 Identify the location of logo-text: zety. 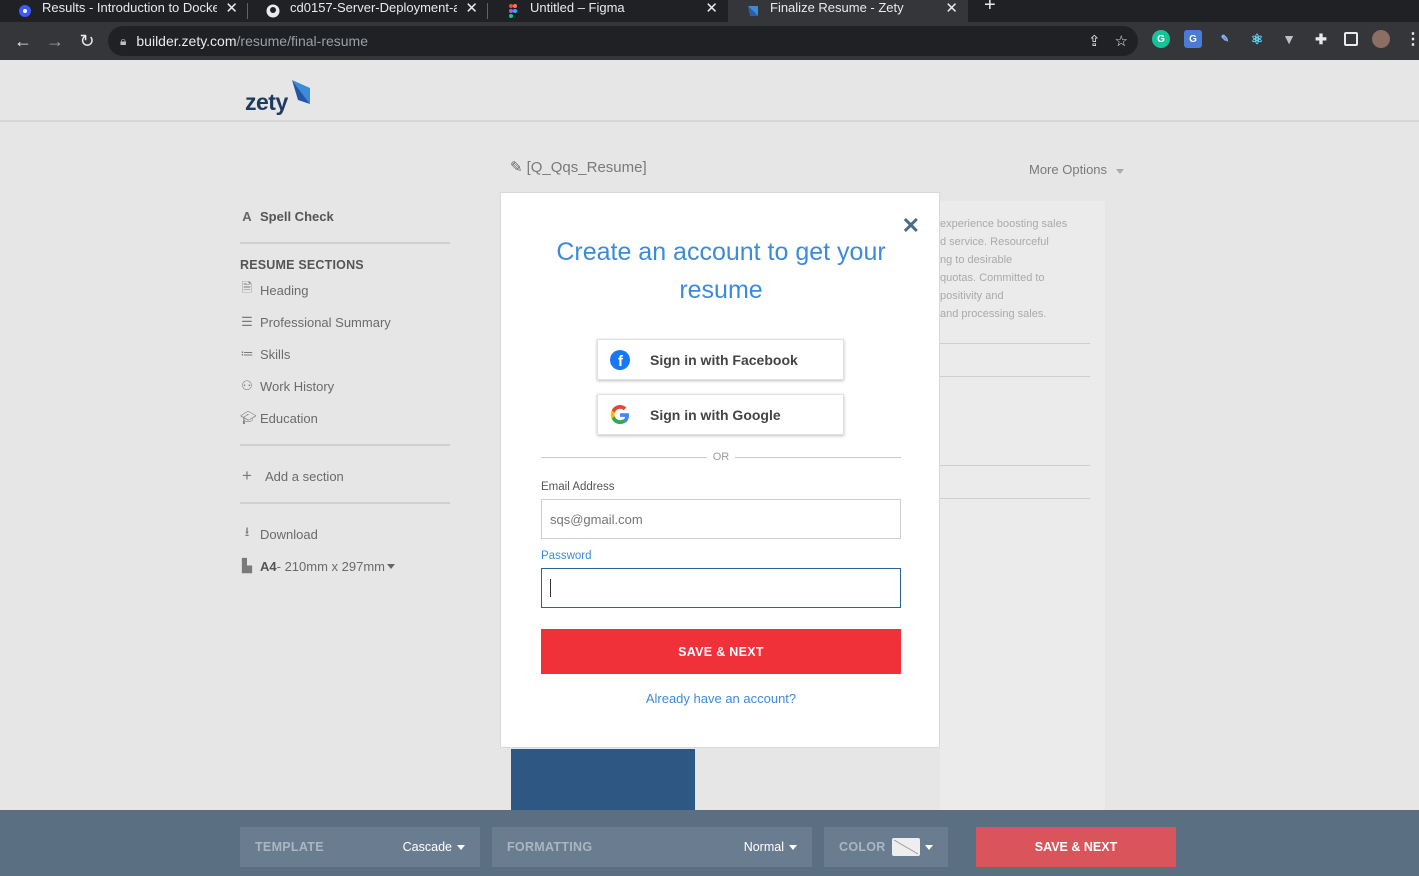
(266, 102).